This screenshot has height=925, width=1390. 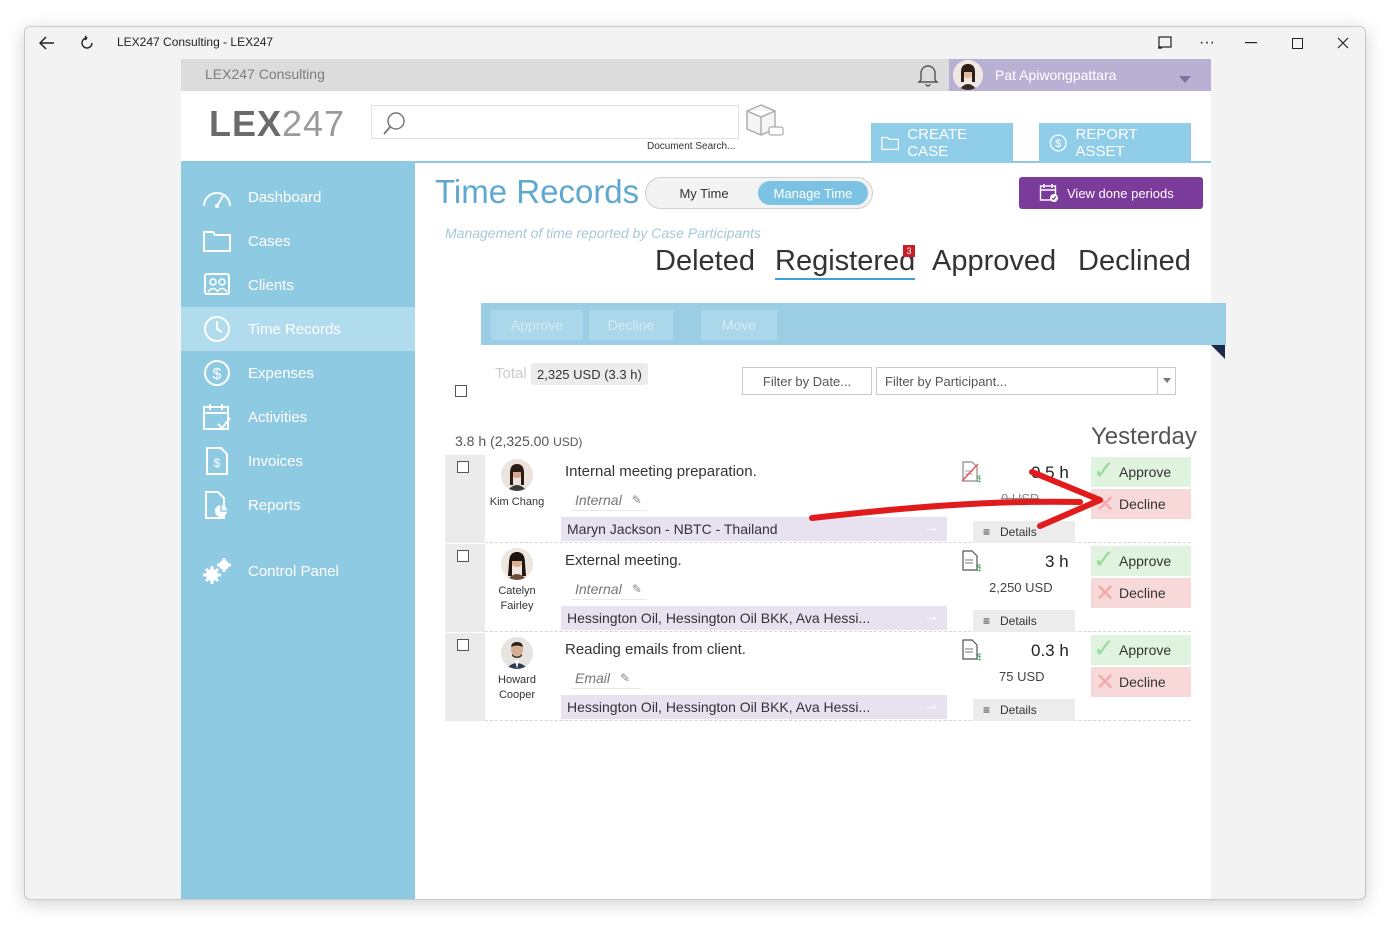 I want to click on cast-icon, so click(x=1165, y=43).